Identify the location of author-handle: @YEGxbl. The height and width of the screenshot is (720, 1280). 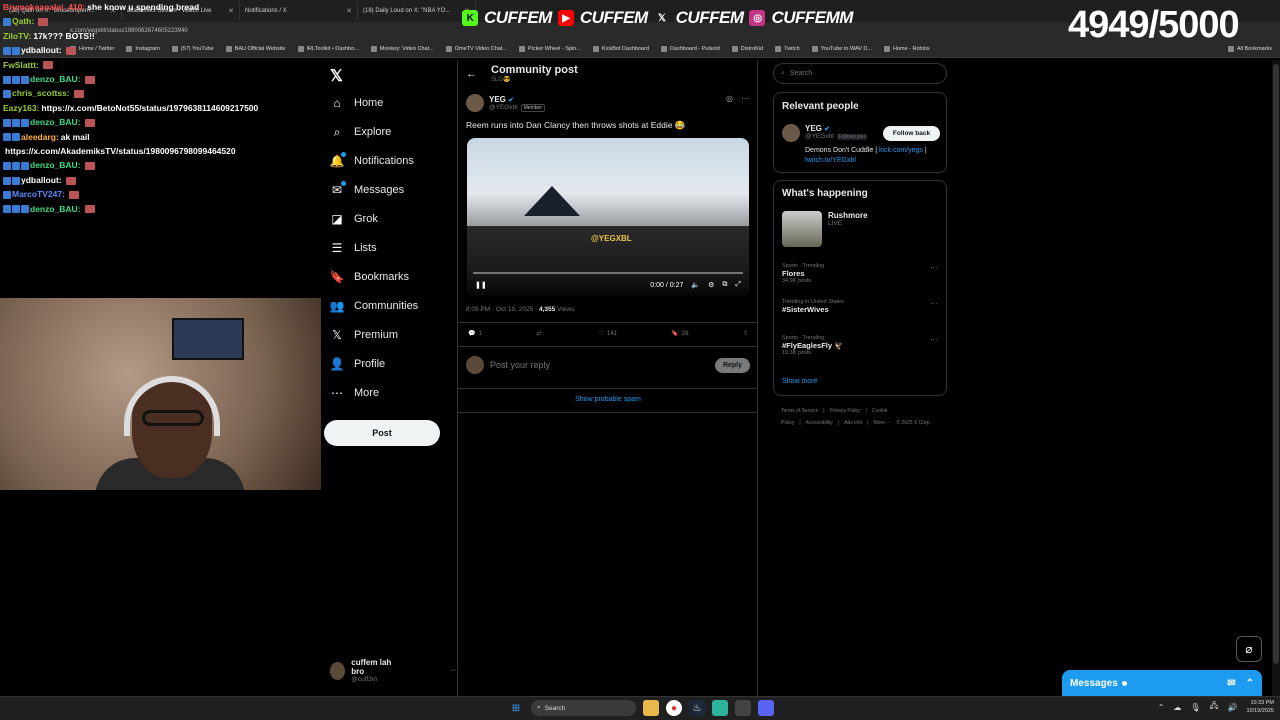
(503, 107).